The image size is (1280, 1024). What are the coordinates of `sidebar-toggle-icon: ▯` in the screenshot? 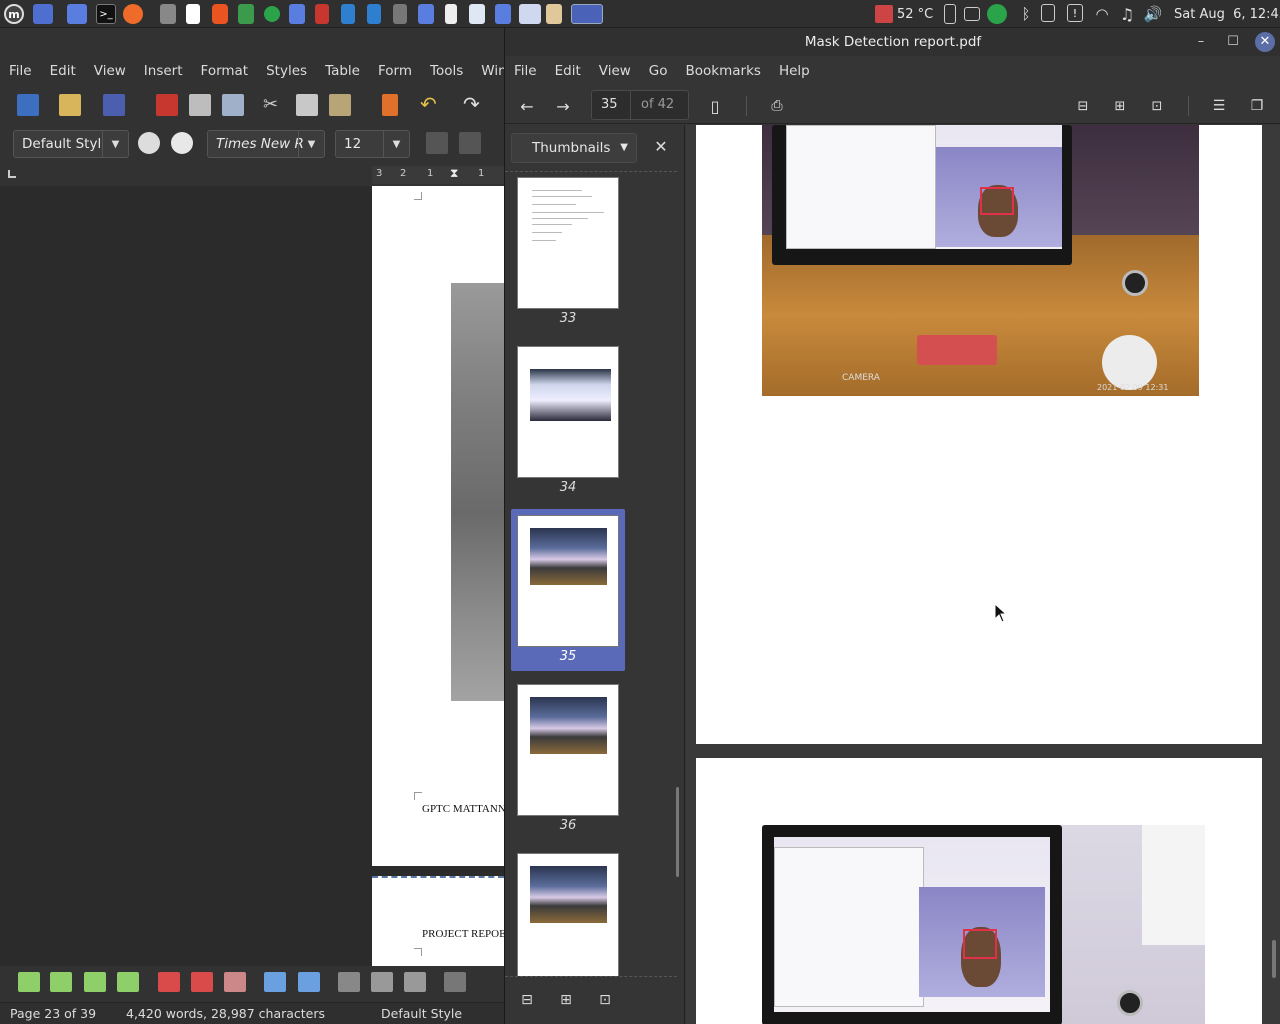 It's located at (715, 106).